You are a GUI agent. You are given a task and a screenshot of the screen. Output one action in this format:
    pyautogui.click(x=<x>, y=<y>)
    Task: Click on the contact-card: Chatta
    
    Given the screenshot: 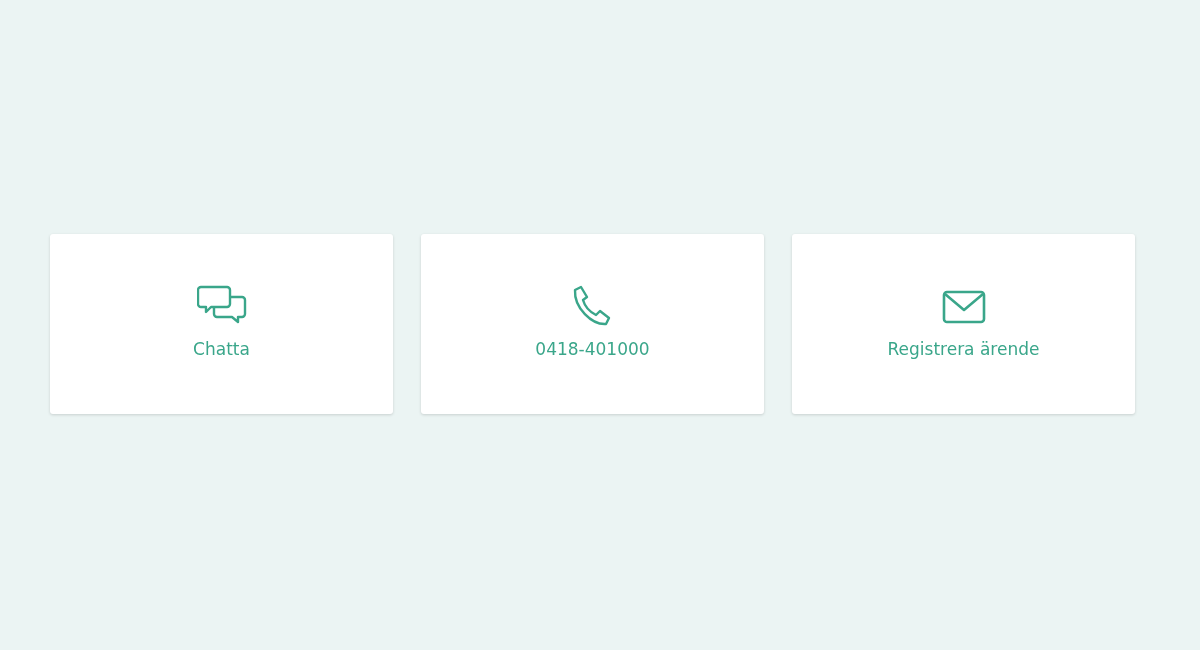 What is the action you would take?
    pyautogui.click(x=221, y=323)
    